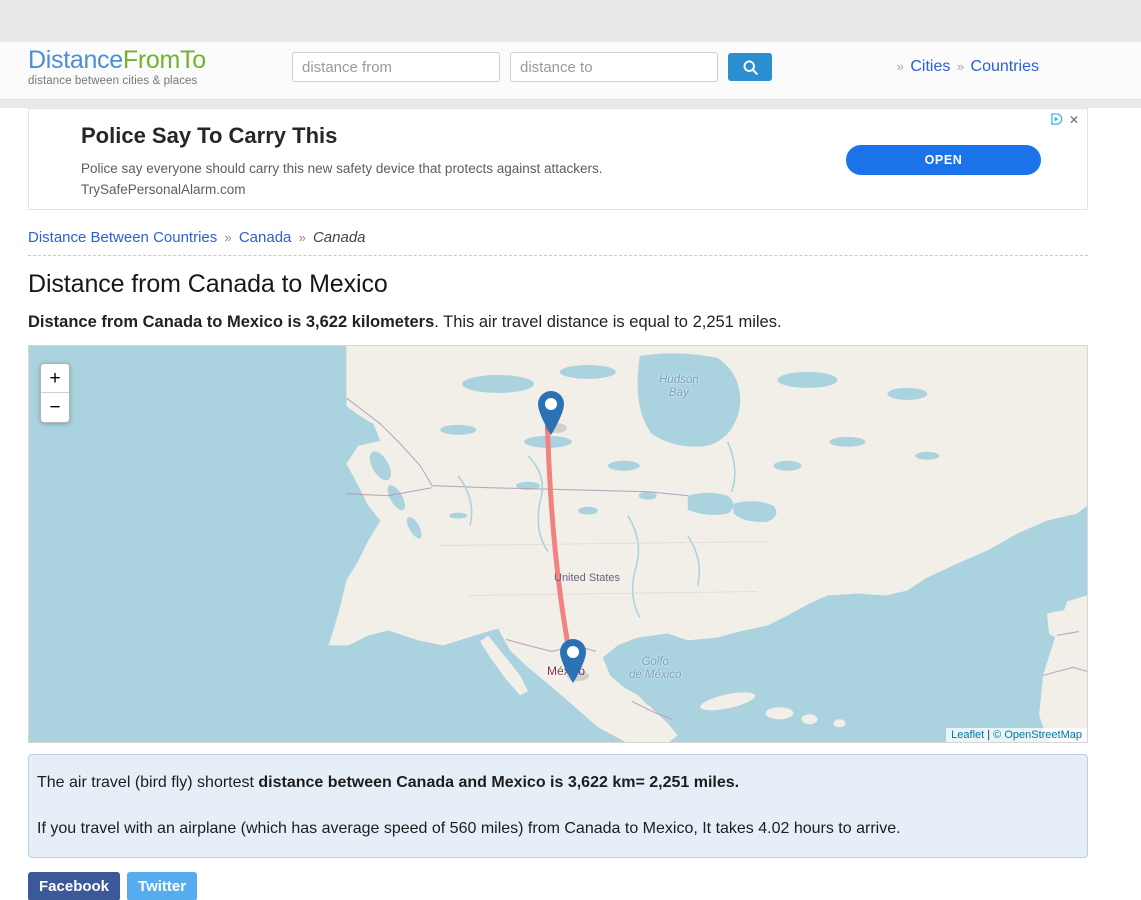  I want to click on search-icon, so click(750, 67).